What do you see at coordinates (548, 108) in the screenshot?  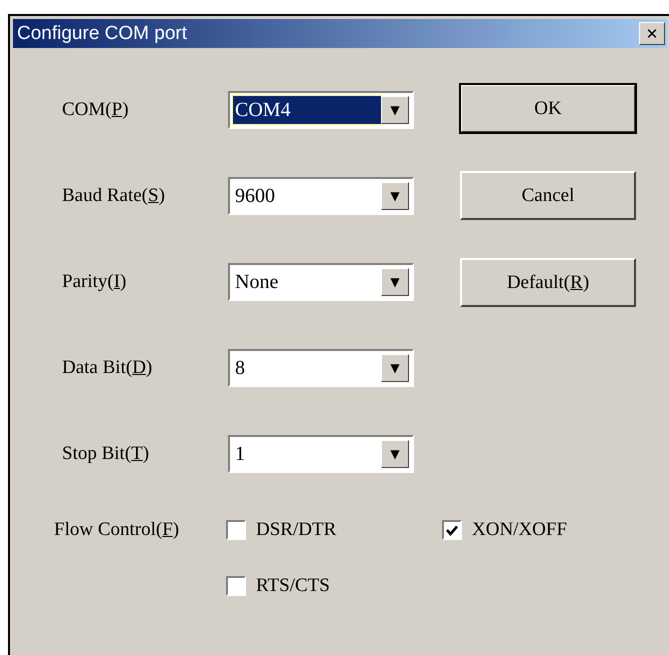 I see `dialog-button: OK` at bounding box center [548, 108].